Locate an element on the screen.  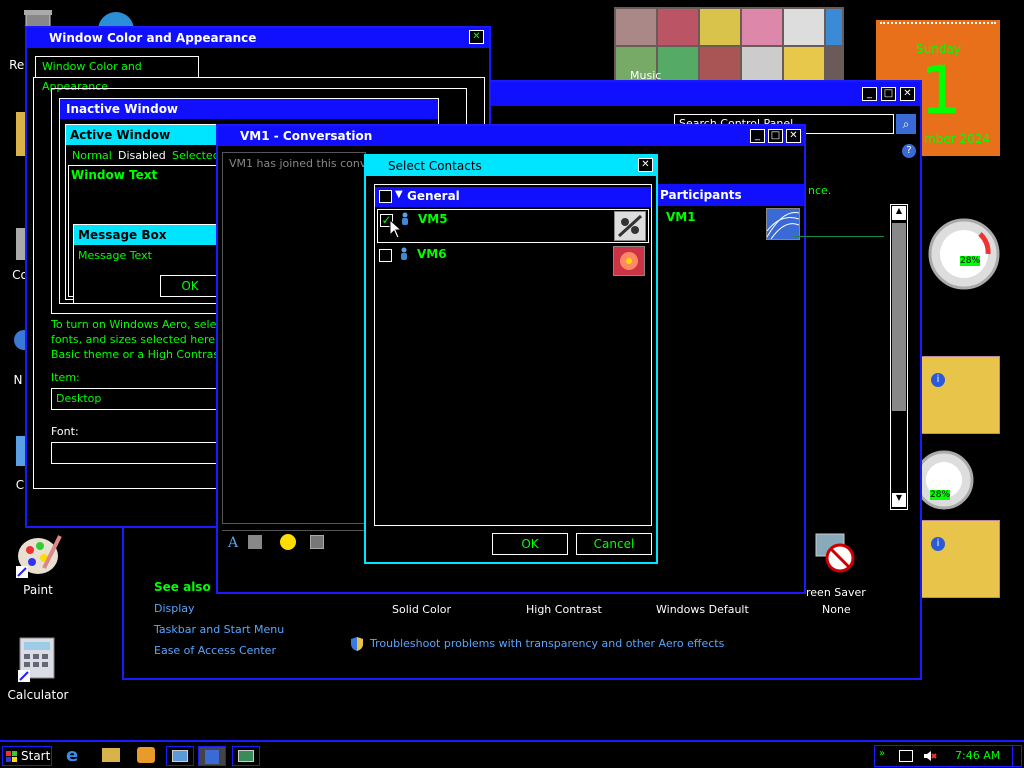
start-button: Start is located at coordinates (27, 756).